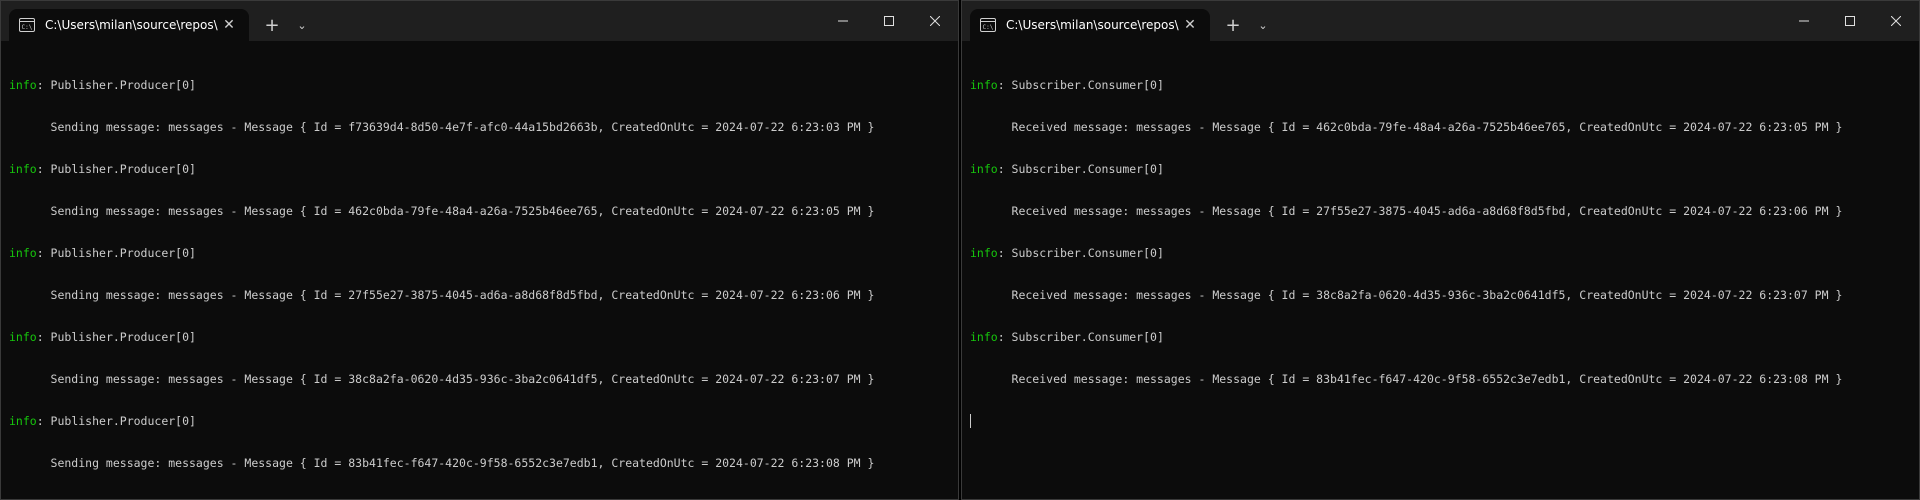 This screenshot has height=500, width=1920. Describe the element at coordinates (1440, 421) in the screenshot. I see `cursor-line` at that location.